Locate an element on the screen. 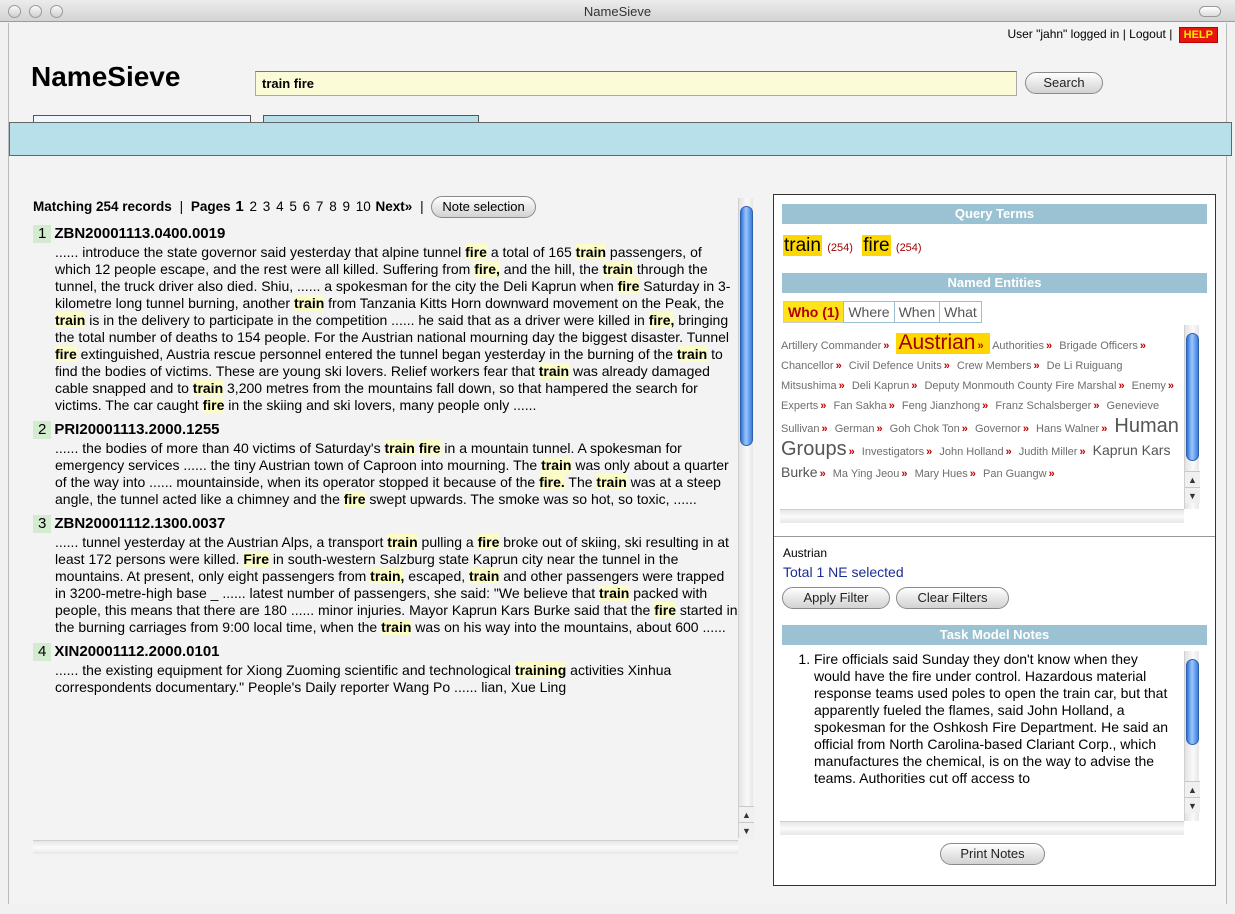 This screenshot has width=1235, height=914. ne-tab-when: When is located at coordinates (917, 312).